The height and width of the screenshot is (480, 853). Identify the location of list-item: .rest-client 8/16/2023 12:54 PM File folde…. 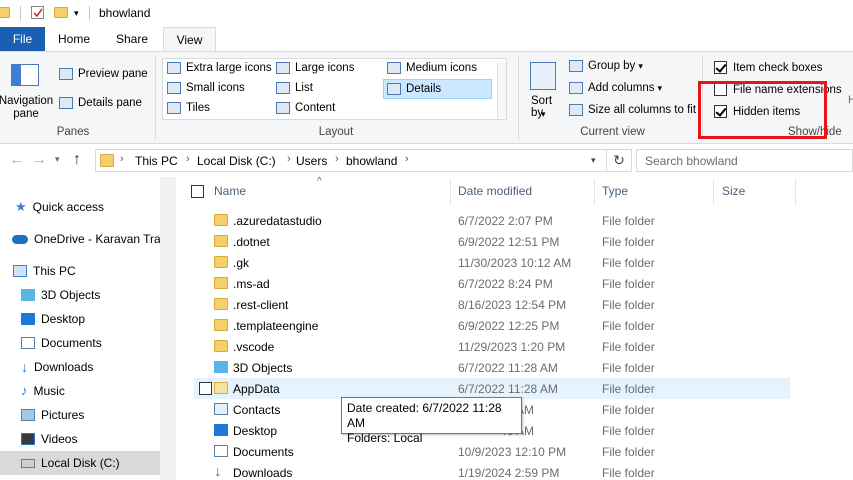
(492, 304).